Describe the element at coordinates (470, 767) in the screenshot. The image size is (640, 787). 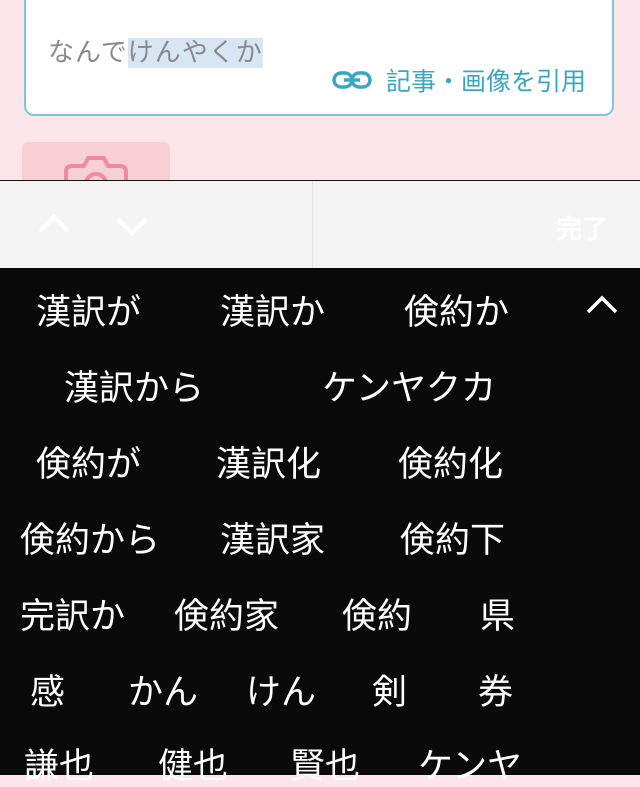
I see `candidate-item: ケンヤ` at that location.